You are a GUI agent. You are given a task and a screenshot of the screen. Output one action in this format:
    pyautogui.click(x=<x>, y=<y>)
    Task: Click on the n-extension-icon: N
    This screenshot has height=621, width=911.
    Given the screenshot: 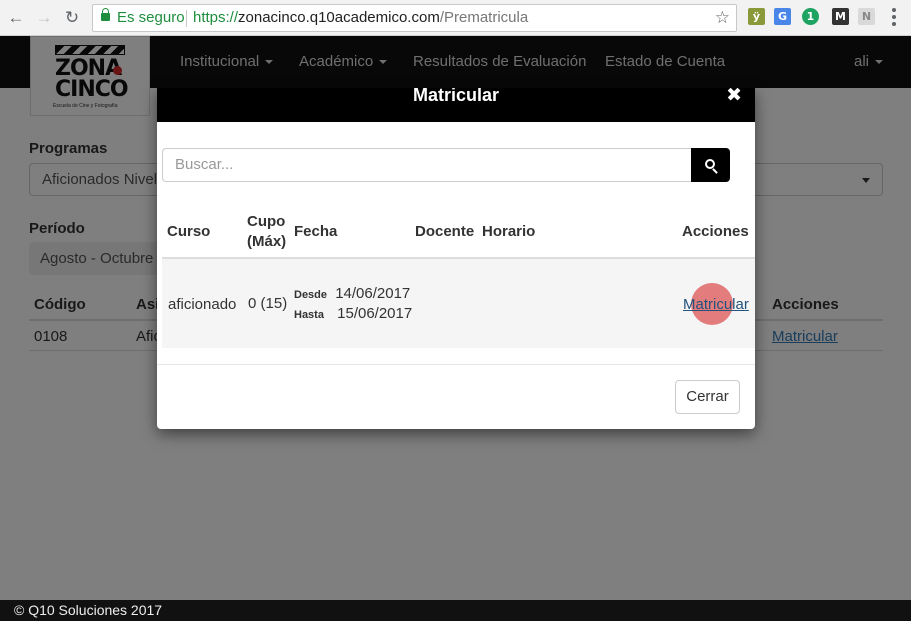 What is the action you would take?
    pyautogui.click(x=866, y=16)
    